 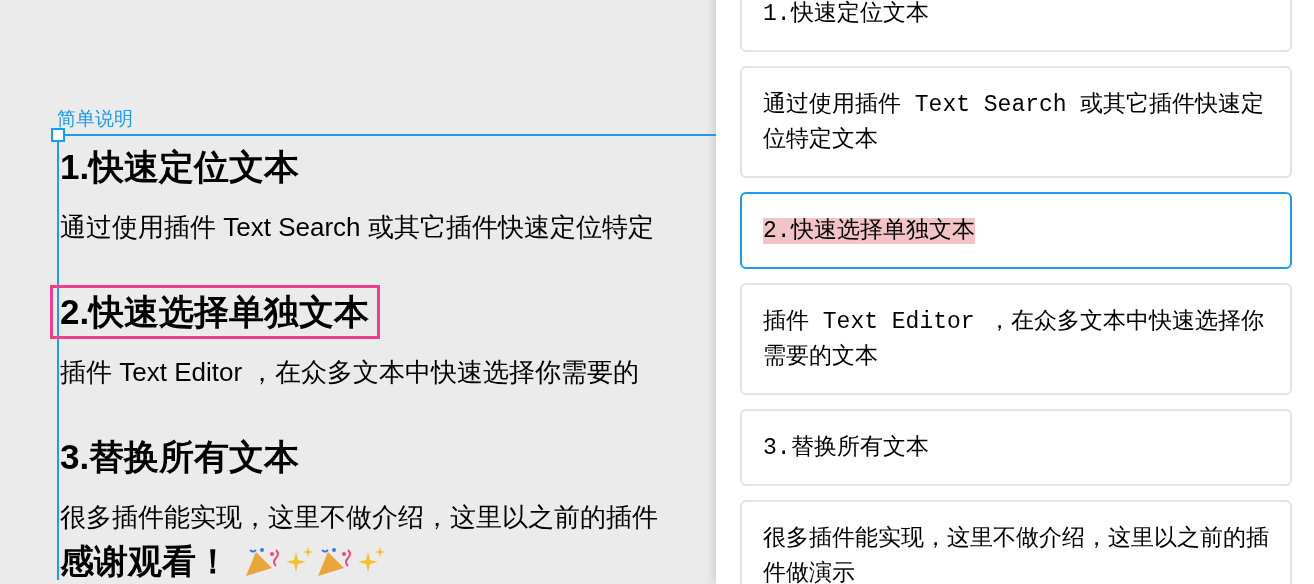 I want to click on text-card: 很多插件能实现，这里不做介绍，这里以之前的插件做演示, so click(x=1016, y=542).